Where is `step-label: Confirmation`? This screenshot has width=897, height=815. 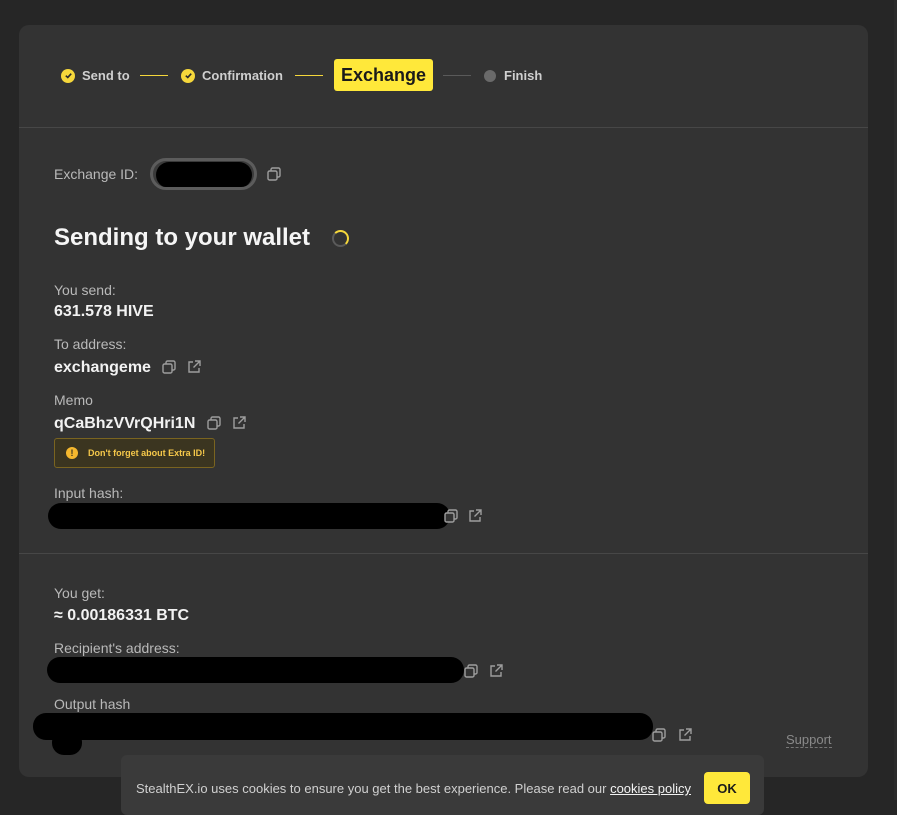
step-label: Confirmation is located at coordinates (242, 75).